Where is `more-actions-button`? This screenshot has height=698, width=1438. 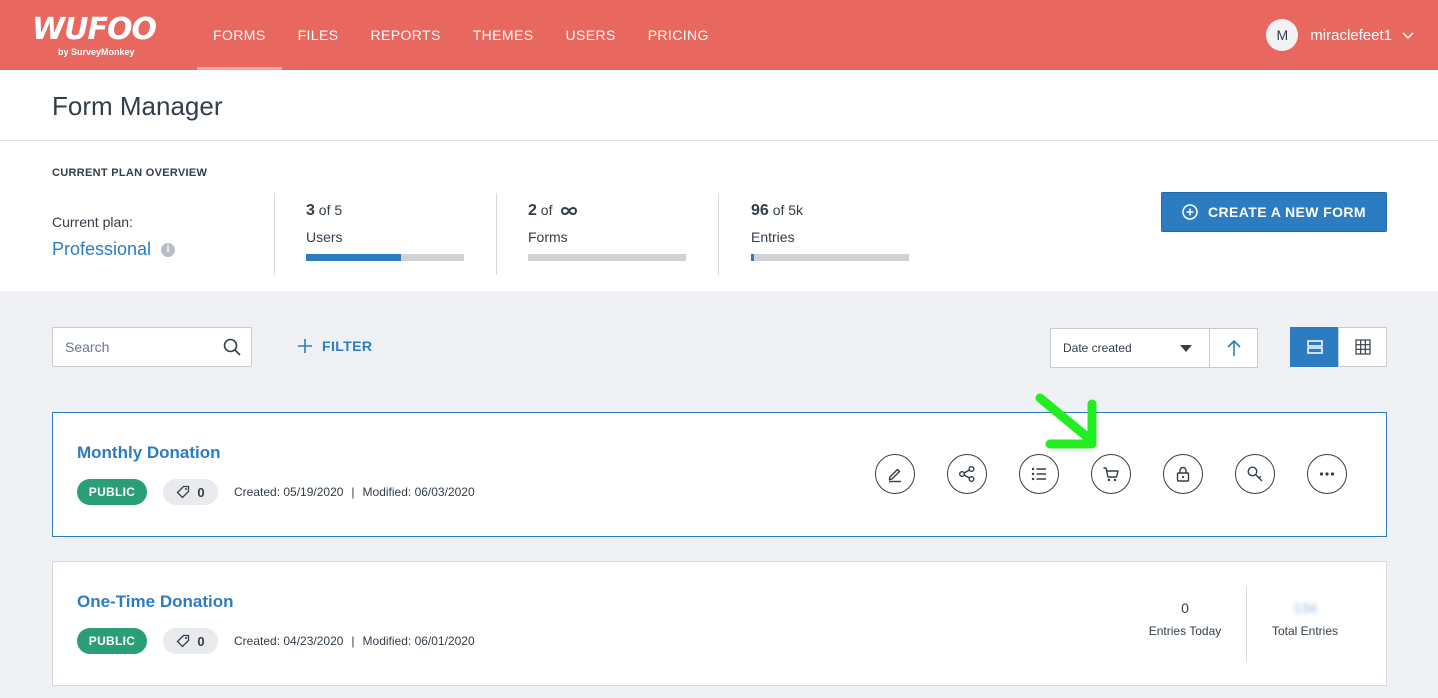 more-actions-button is located at coordinates (1327, 474).